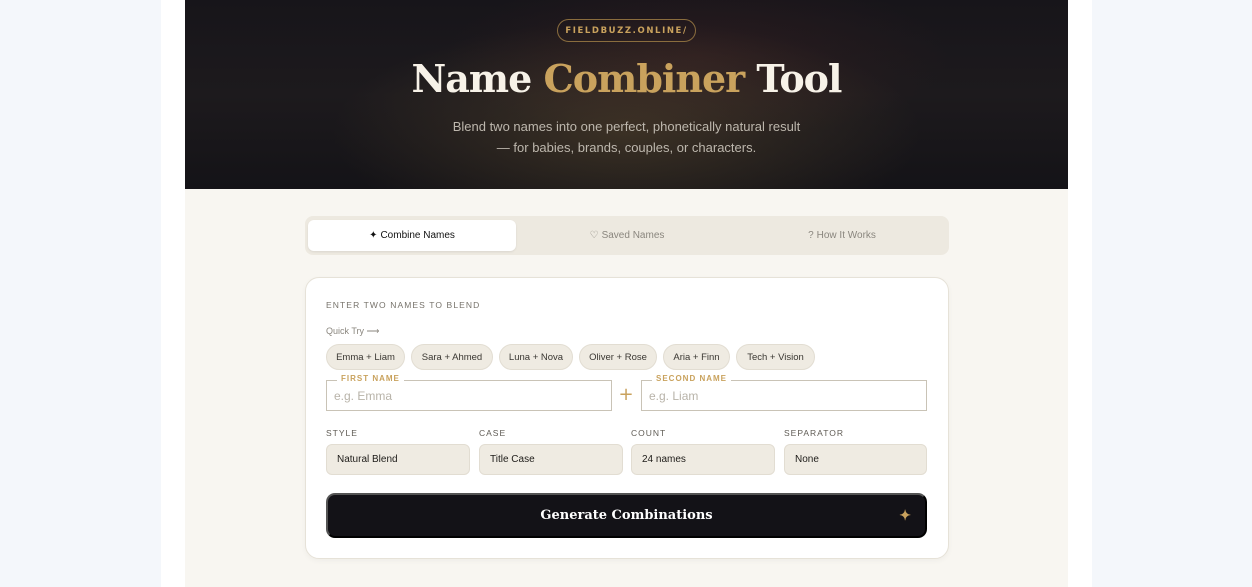 The height and width of the screenshot is (587, 1252). I want to click on title-part-1: Name, so click(477, 78).